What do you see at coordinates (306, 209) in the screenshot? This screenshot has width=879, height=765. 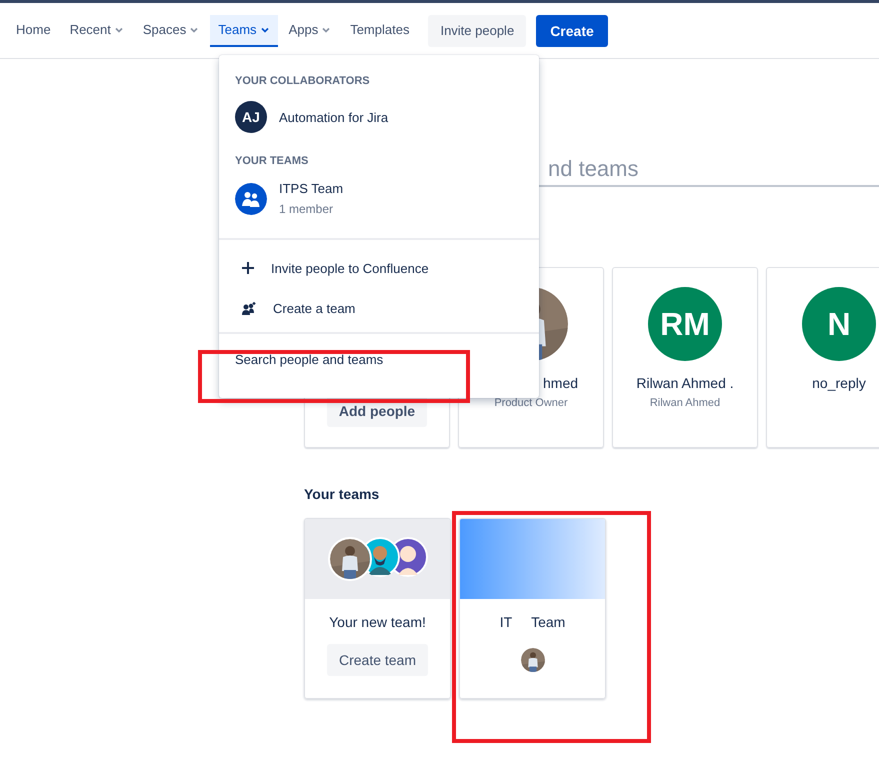 I see `member-count: 1 member` at bounding box center [306, 209].